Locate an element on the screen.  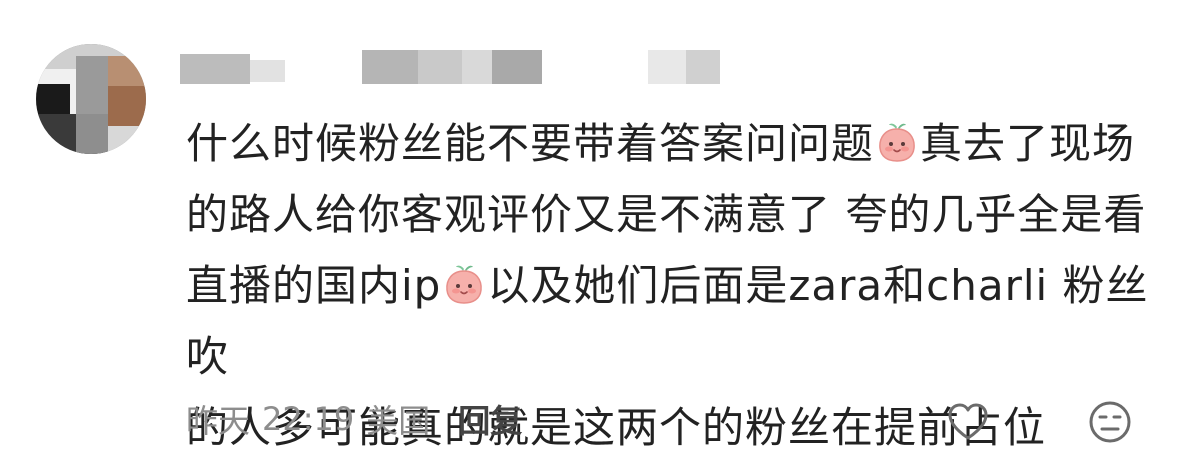
reply-button: 回复 is located at coordinates (490, 419).